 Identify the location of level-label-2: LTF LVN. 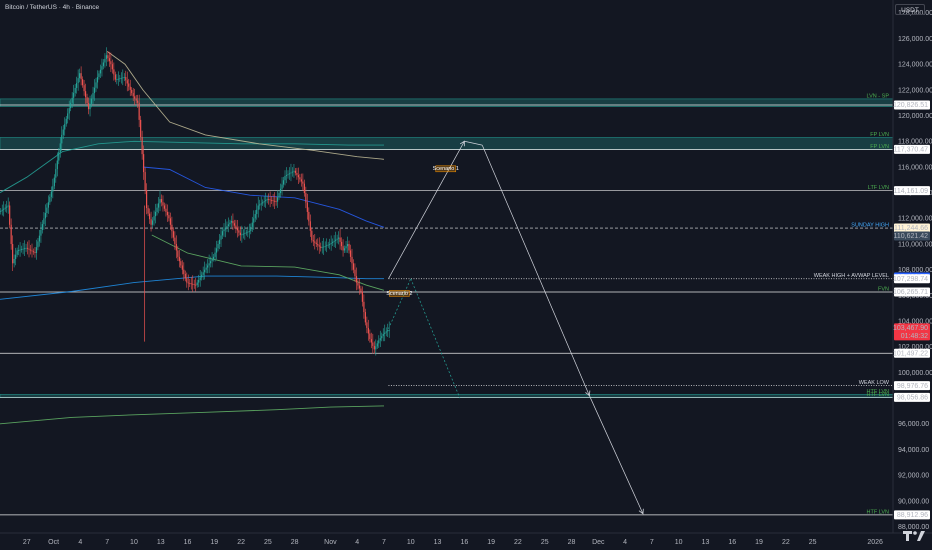
(878, 188).